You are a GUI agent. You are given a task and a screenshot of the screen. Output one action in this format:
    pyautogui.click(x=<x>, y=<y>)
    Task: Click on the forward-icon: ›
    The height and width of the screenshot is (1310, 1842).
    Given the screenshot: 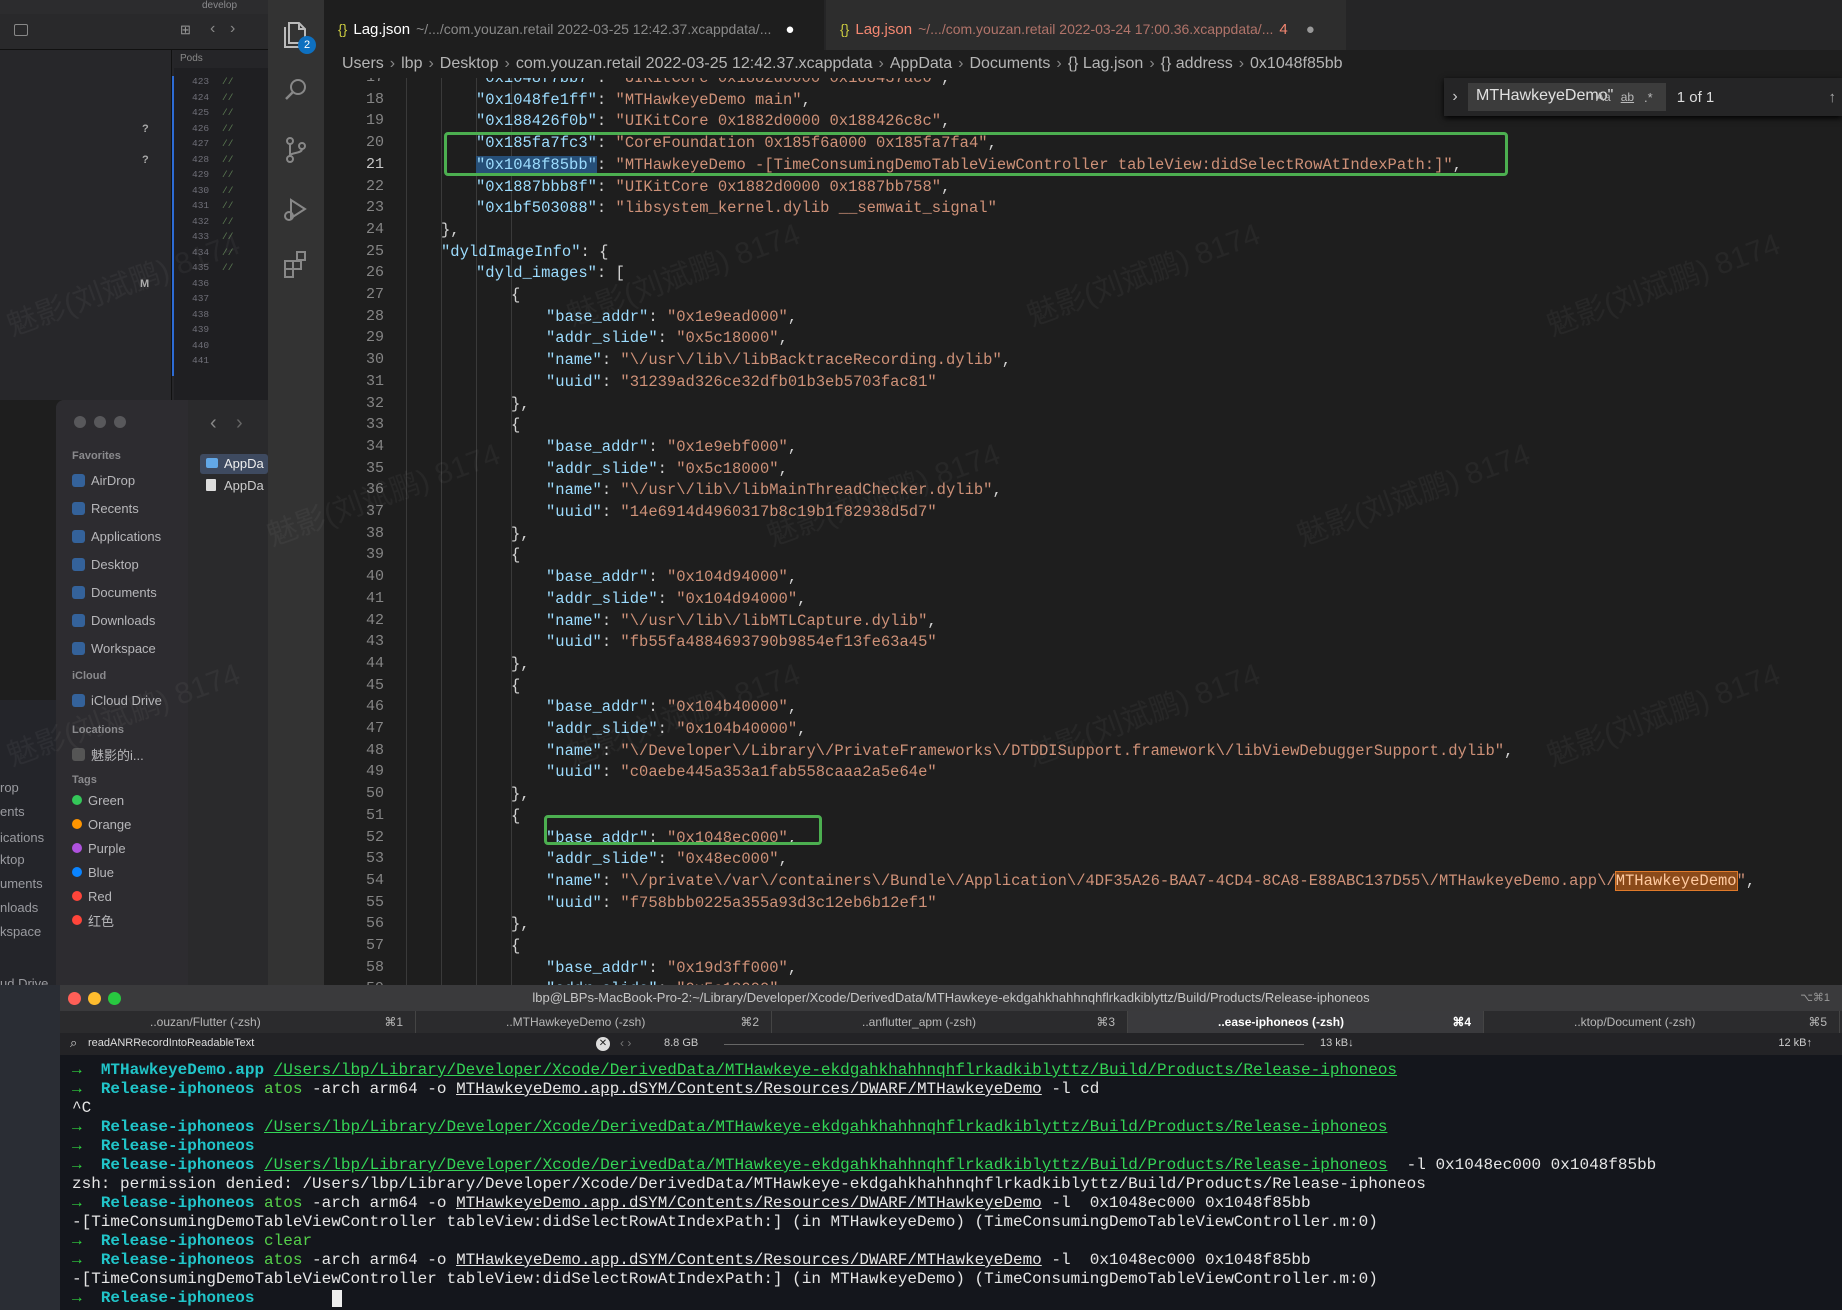 What is the action you would take?
    pyautogui.click(x=232, y=29)
    